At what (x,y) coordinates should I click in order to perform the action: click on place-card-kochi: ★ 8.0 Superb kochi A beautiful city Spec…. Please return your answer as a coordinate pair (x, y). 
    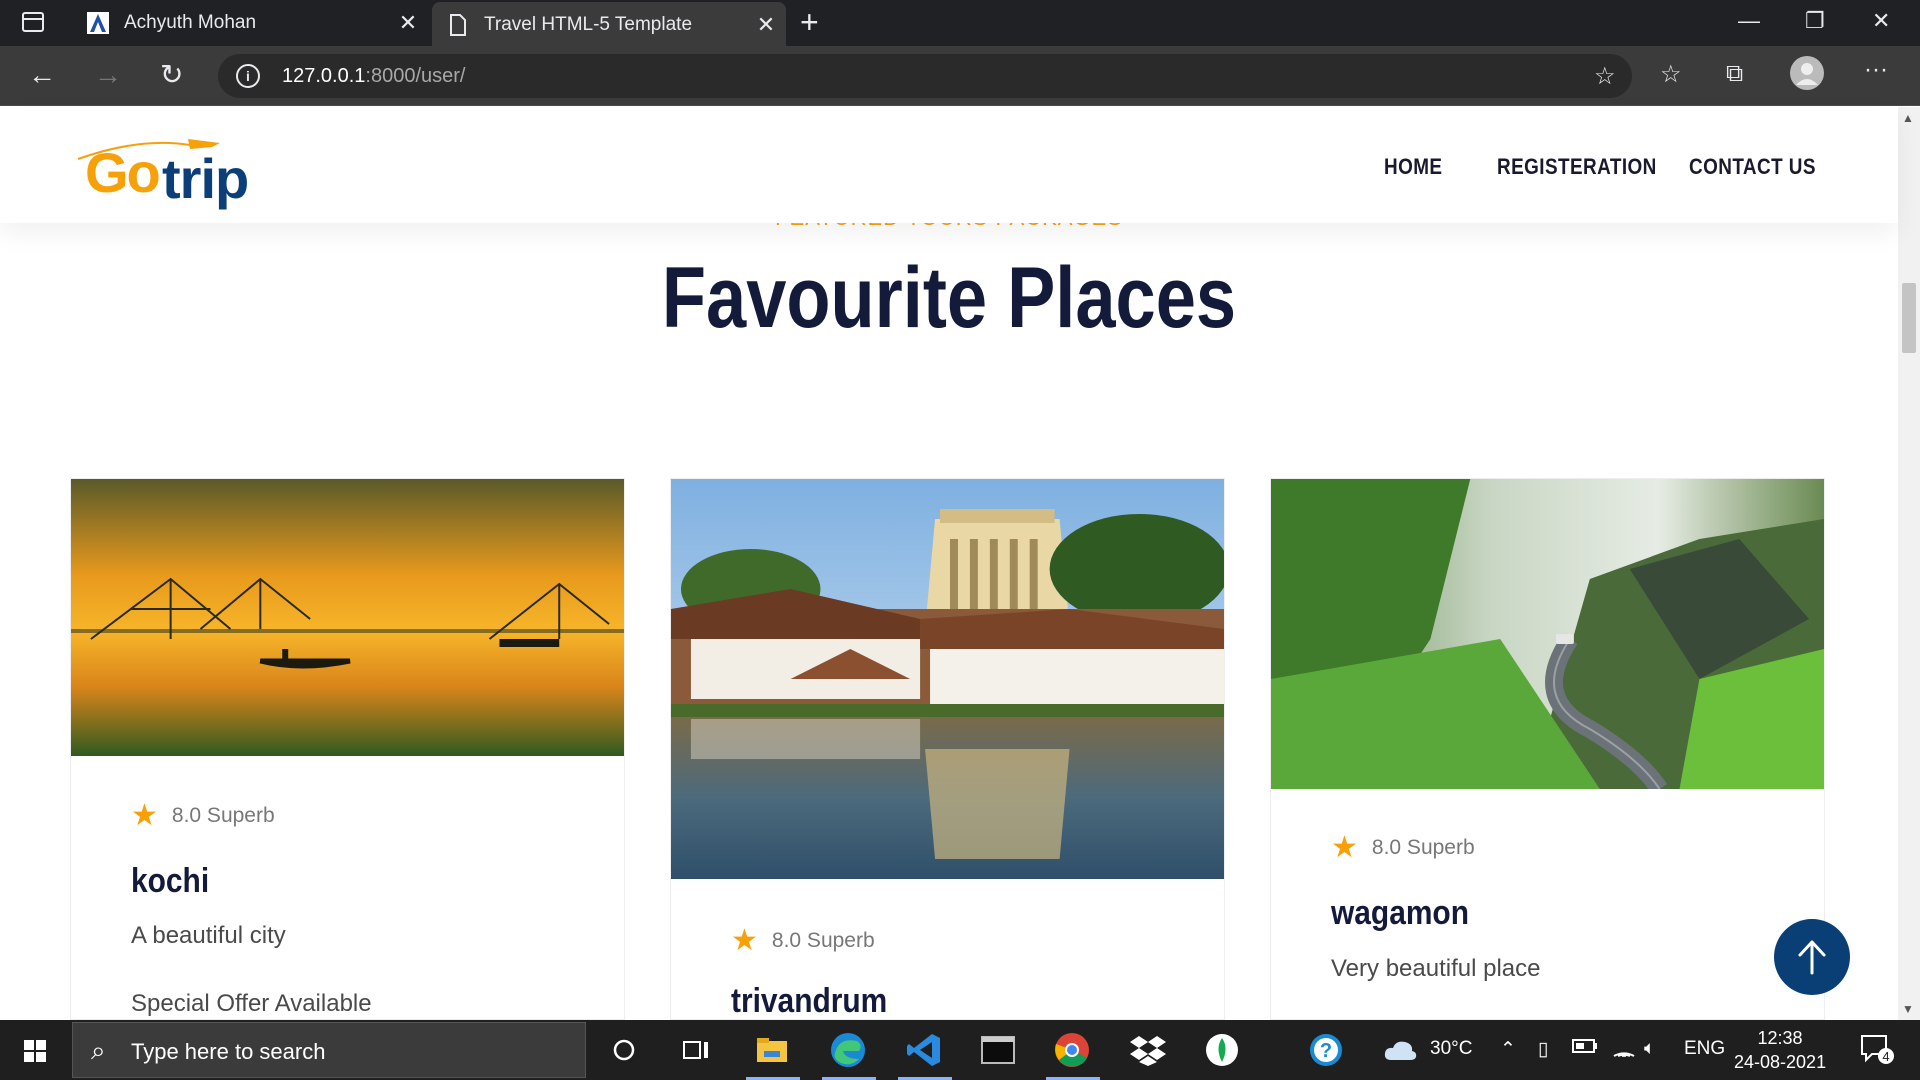
    Looking at the image, I should click on (347, 749).